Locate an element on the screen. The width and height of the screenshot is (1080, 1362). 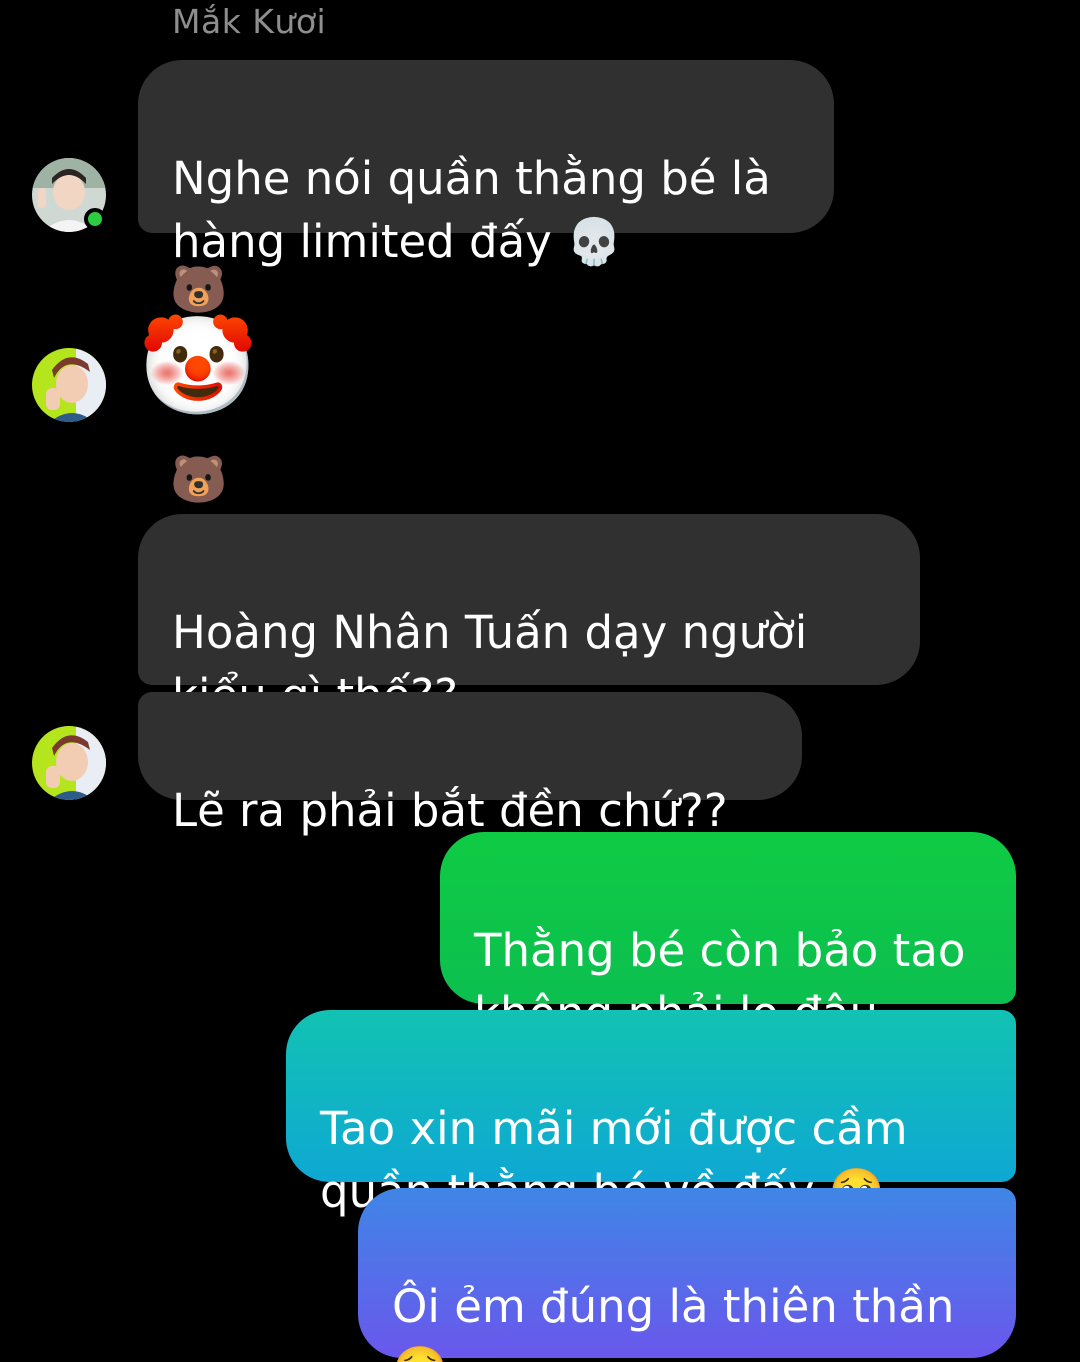
outgoing-message: Thằng bé còn bảo tao không phải lo đâu is located at coordinates (728, 936).